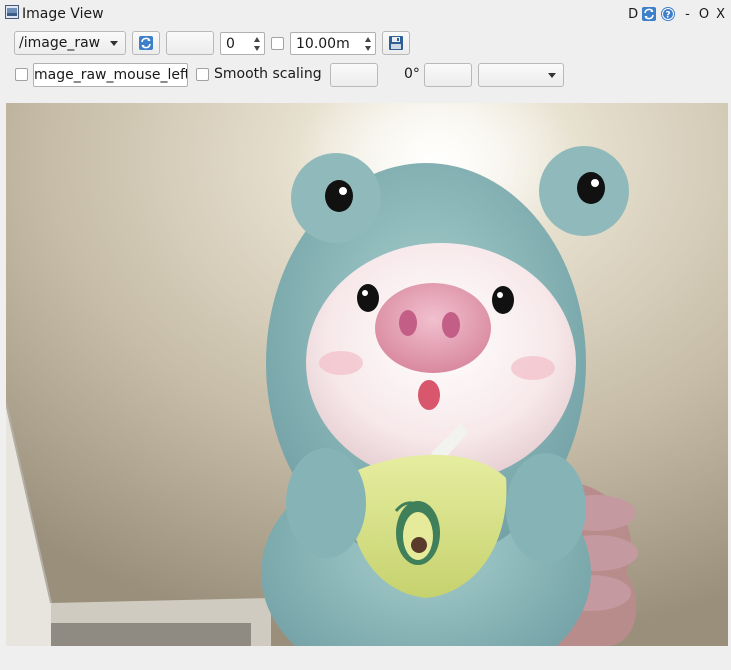  Describe the element at coordinates (202, 74) in the screenshot. I see `smooth-scaling-checkbox` at that location.